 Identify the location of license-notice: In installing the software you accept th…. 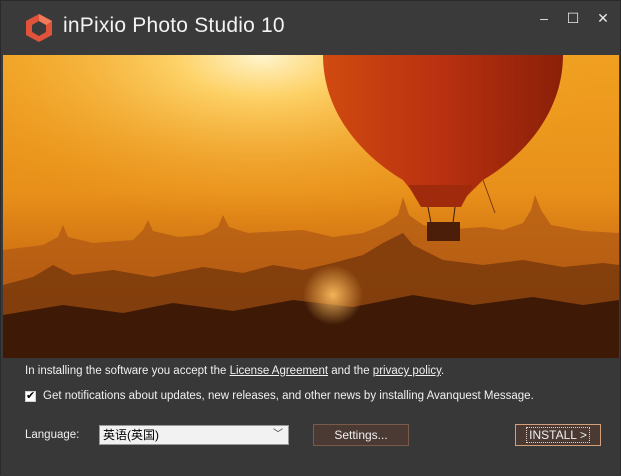
(234, 371).